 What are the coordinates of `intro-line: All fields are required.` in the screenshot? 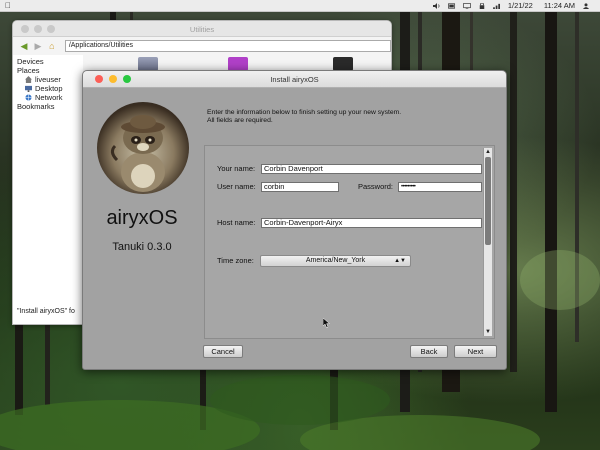 It's located at (240, 120).